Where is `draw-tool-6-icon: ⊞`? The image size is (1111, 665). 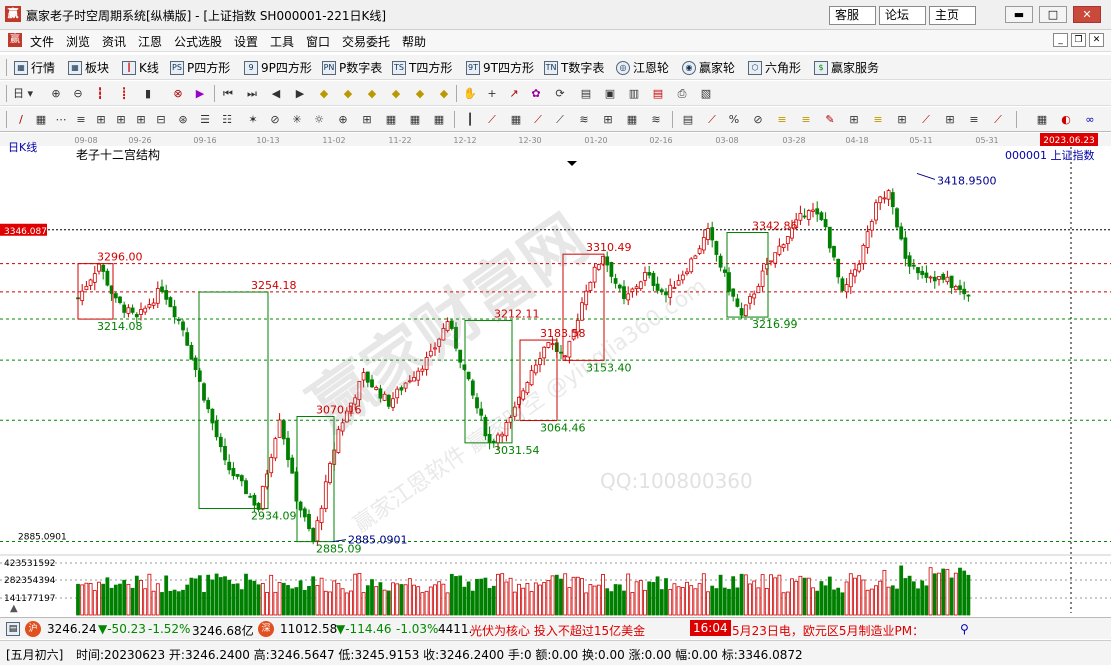
draw-tool-6-icon: ⊞ is located at coordinates (121, 119).